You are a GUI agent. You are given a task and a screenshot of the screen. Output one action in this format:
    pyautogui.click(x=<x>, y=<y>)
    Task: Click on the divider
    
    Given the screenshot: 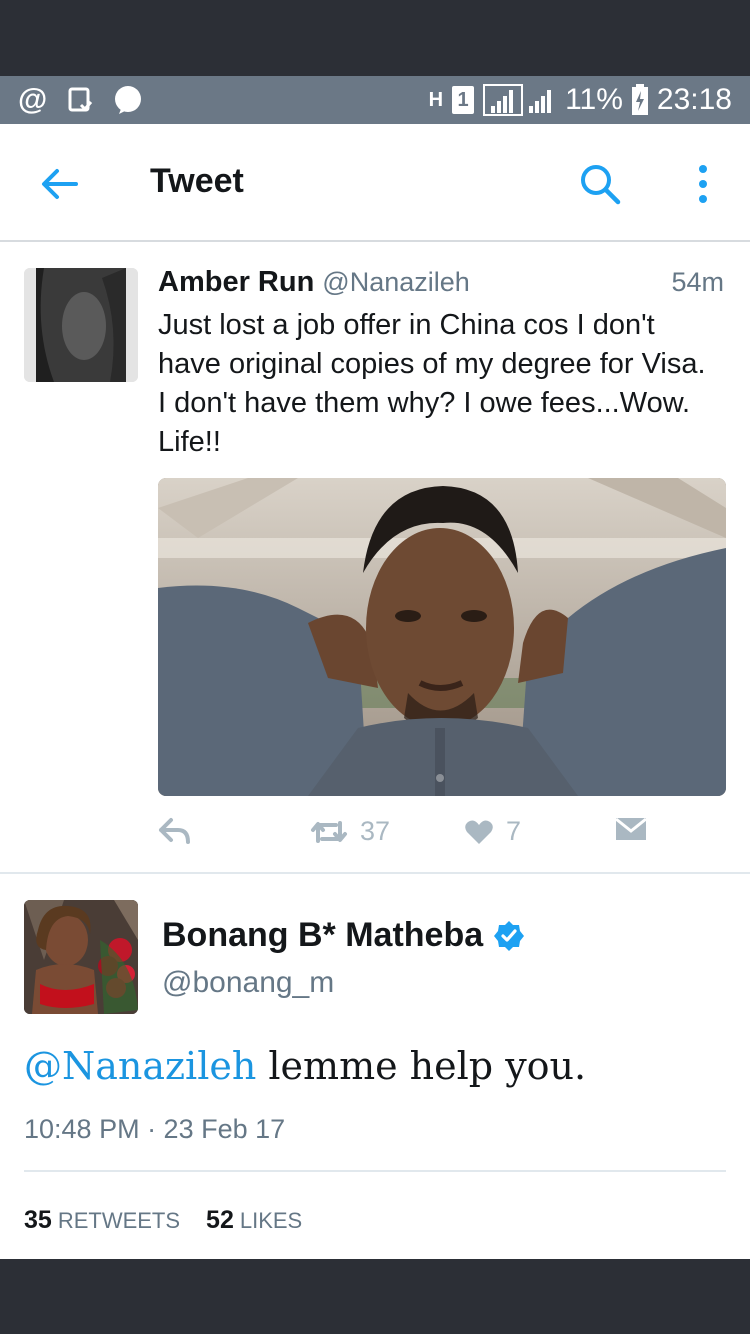 What is the action you would take?
    pyautogui.click(x=375, y=1171)
    